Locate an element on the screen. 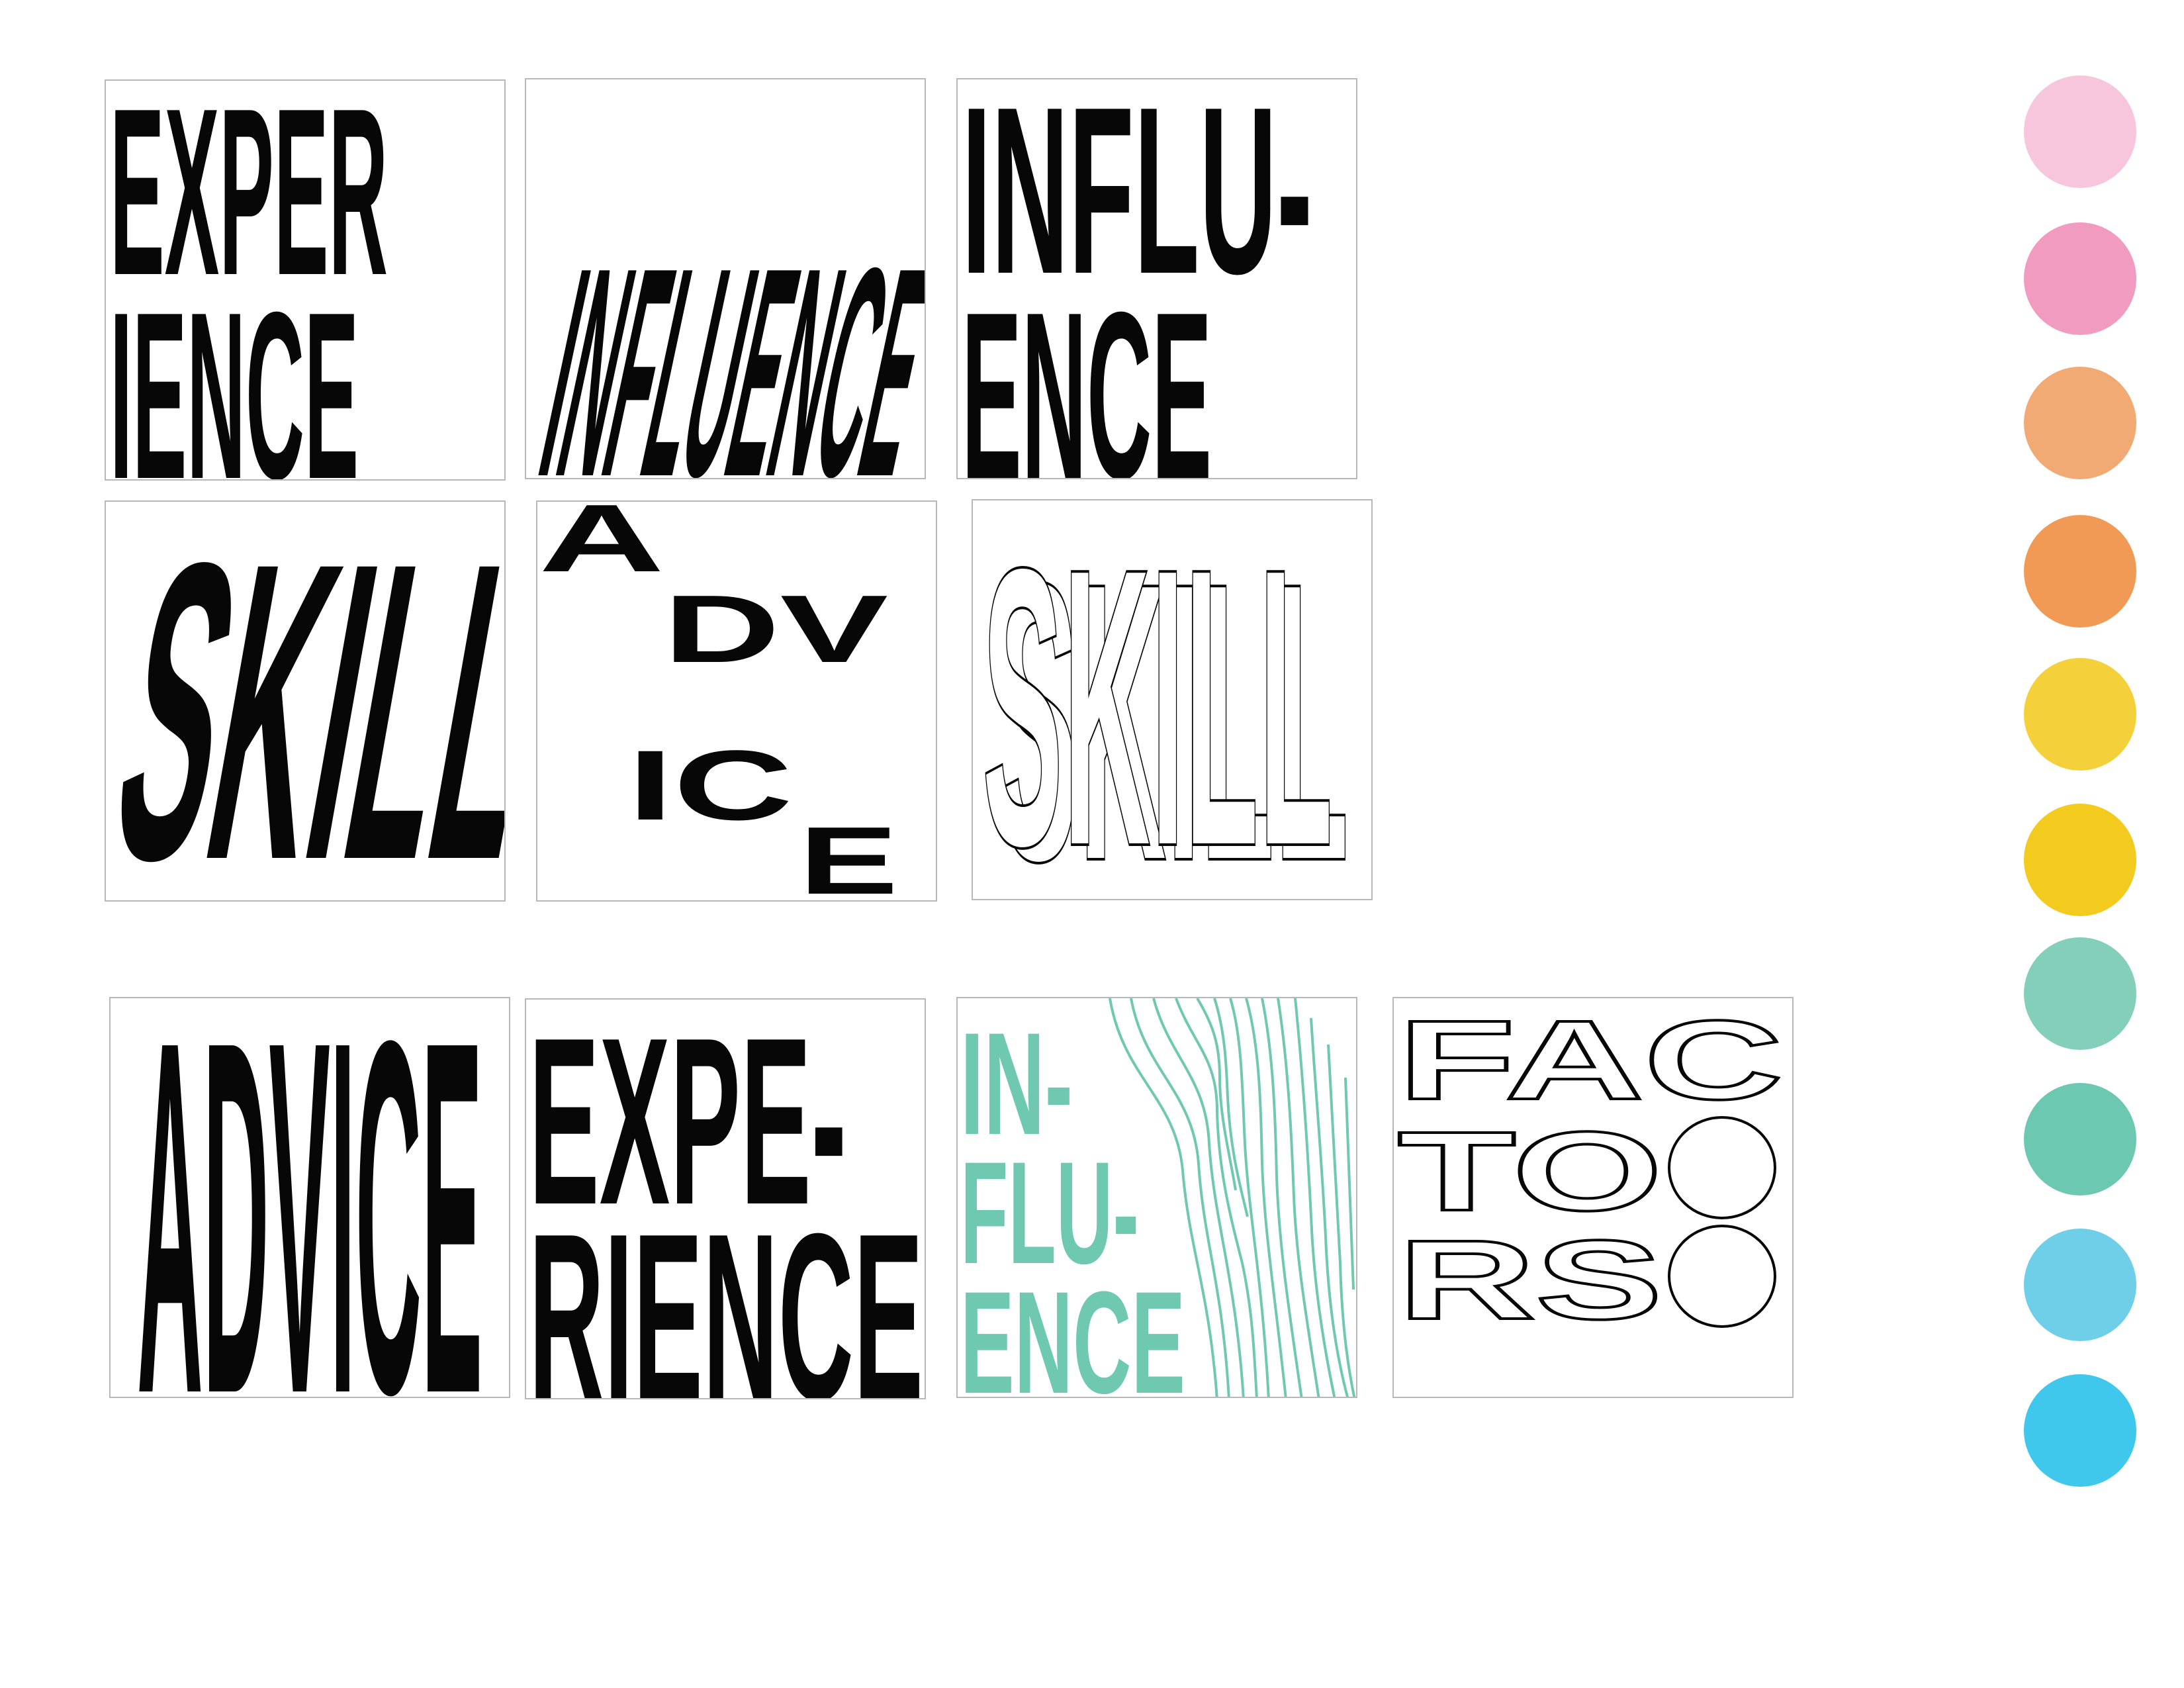  tile-experience-hyphenated: EXPE- RIENCE is located at coordinates (725, 1198).